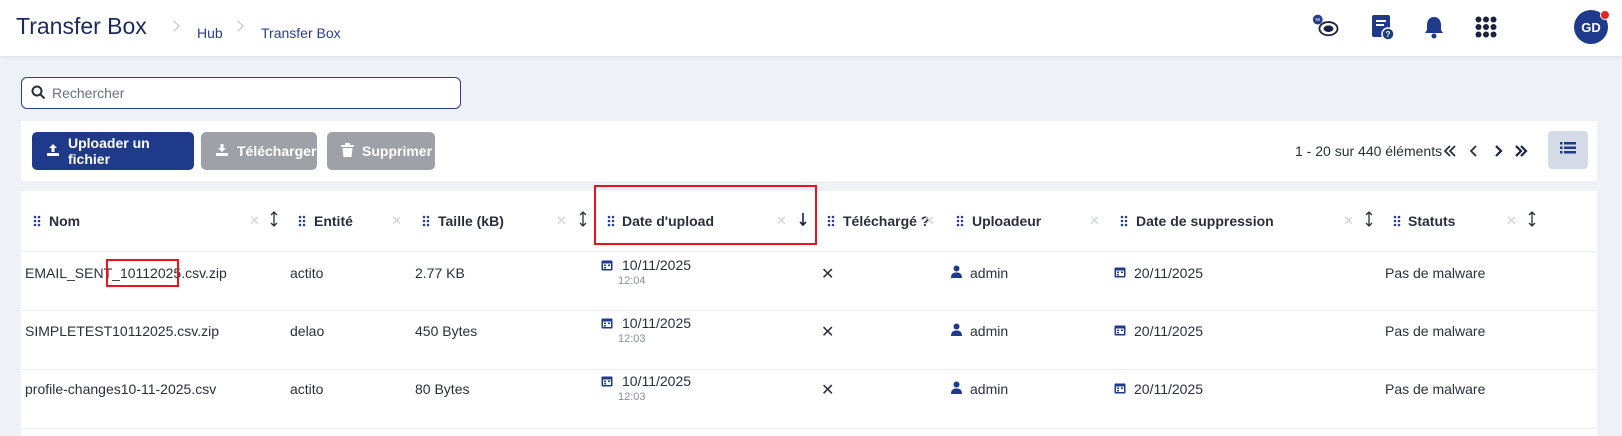  I want to click on column-header-name: Nom, so click(64, 221).